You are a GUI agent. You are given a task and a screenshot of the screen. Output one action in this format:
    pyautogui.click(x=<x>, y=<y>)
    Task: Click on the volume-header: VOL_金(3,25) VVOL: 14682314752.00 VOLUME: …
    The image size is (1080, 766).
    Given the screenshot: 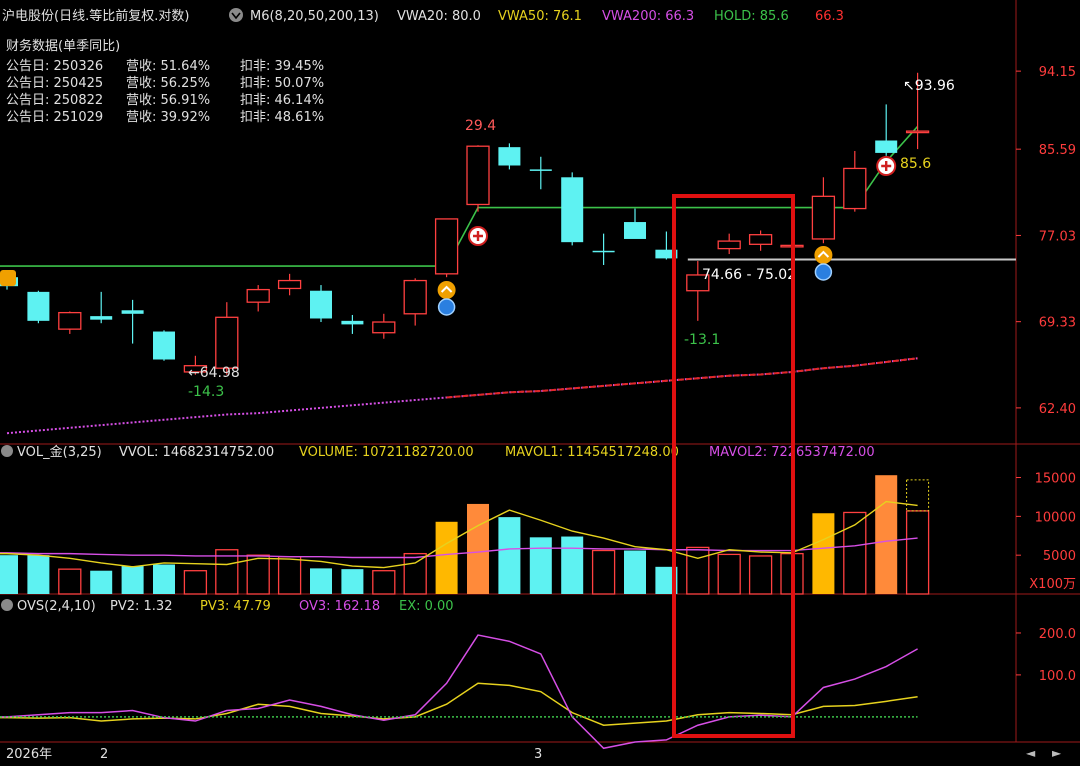 What is the action you would take?
    pyautogui.click(x=438, y=452)
    